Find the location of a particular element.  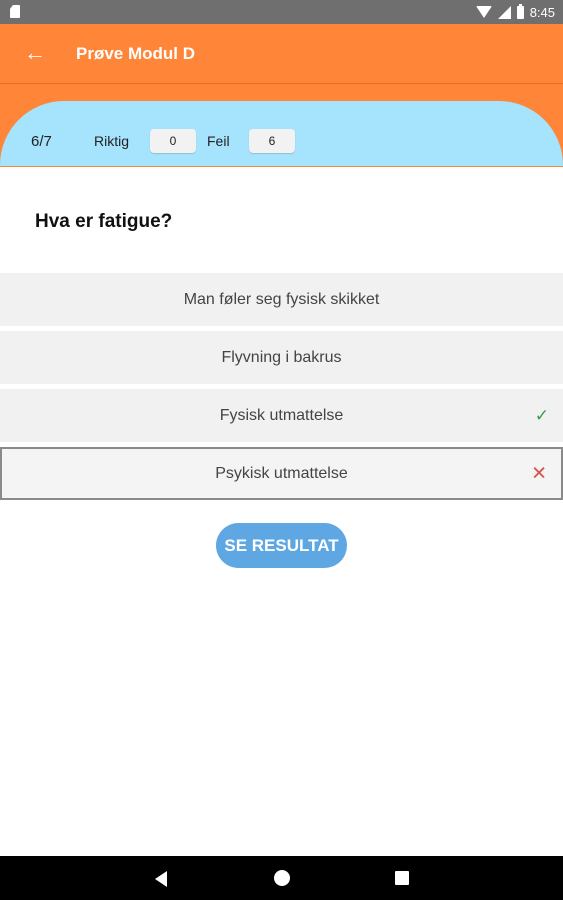

correct-label: Riktig is located at coordinates (112, 141).